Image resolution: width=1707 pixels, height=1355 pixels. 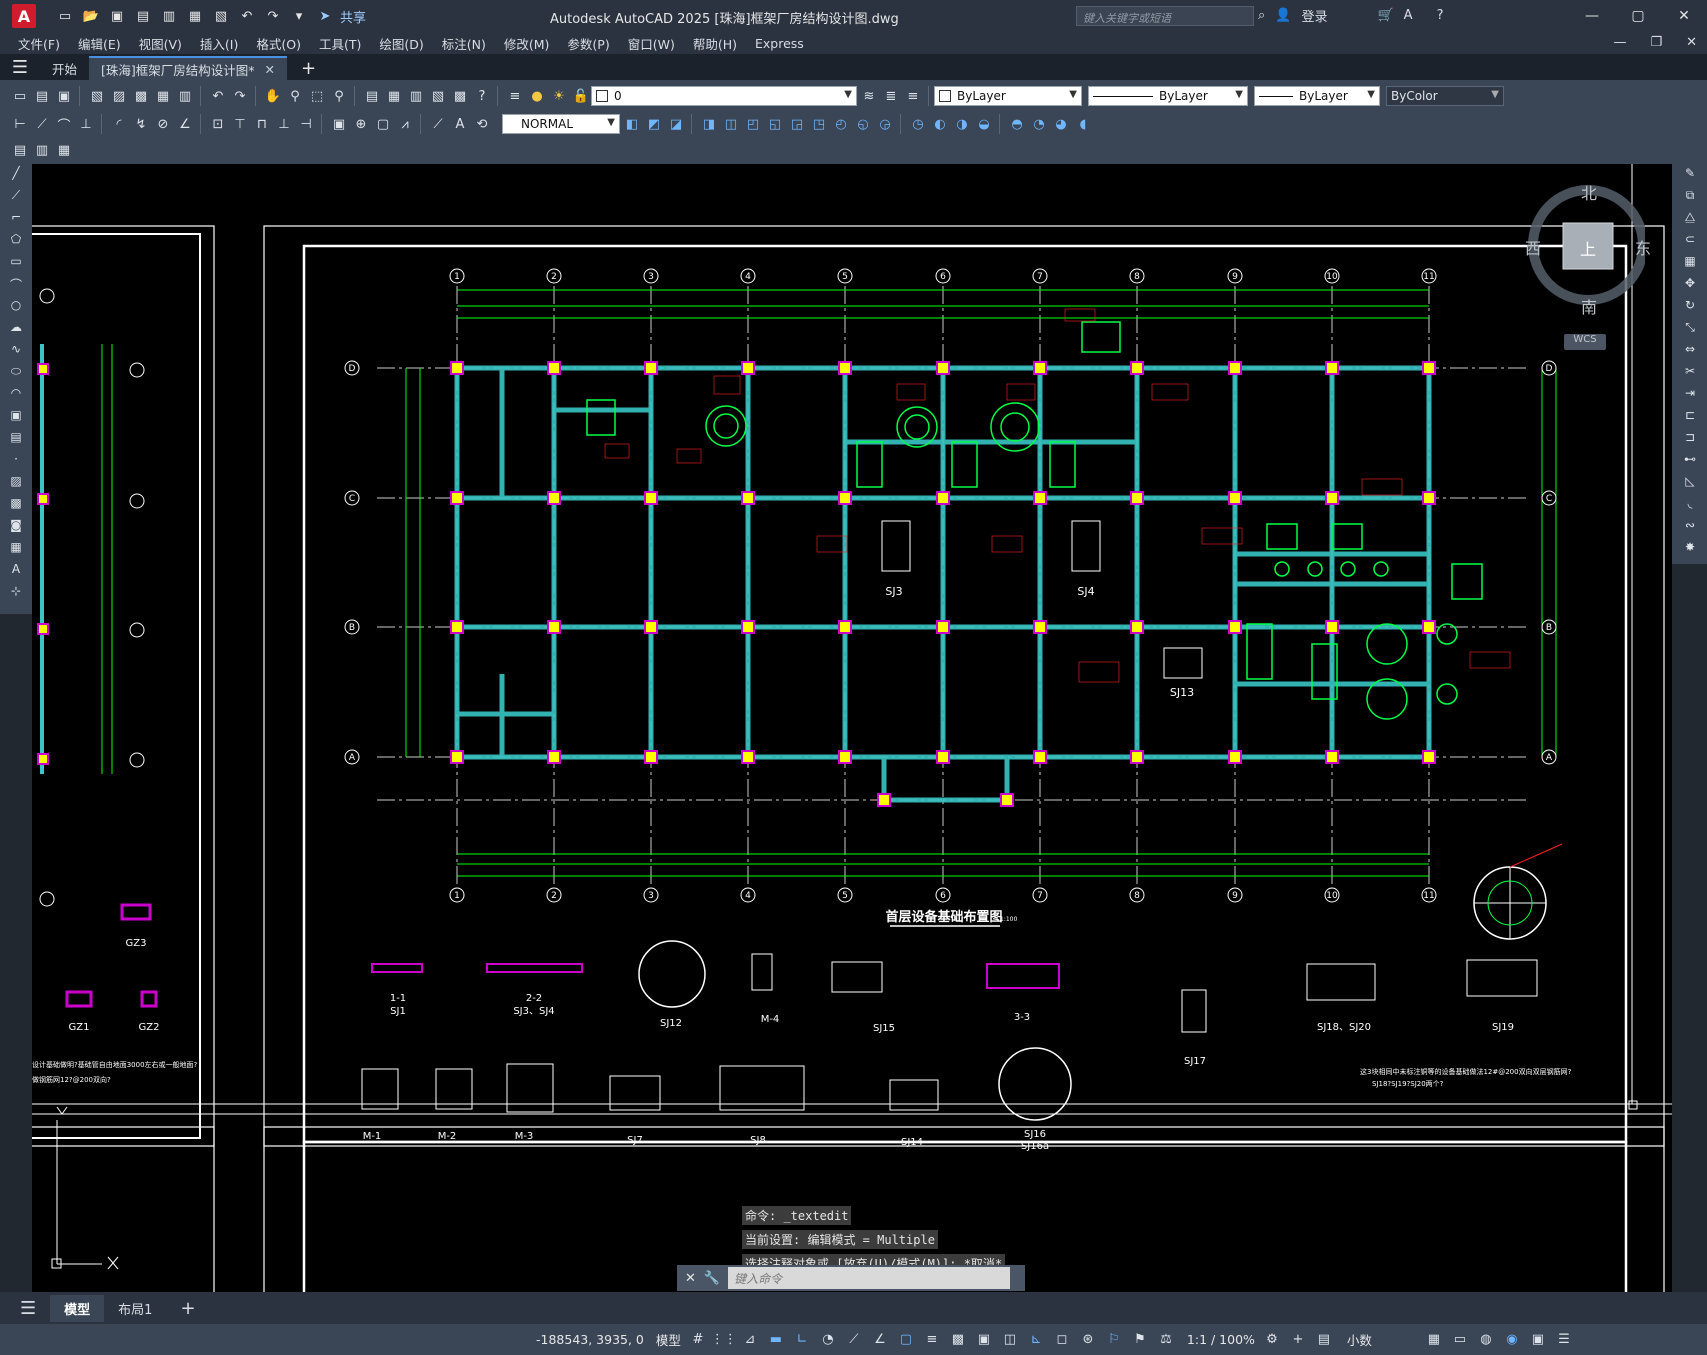 I want to click on close-tab-icon: ✕, so click(x=270, y=69).